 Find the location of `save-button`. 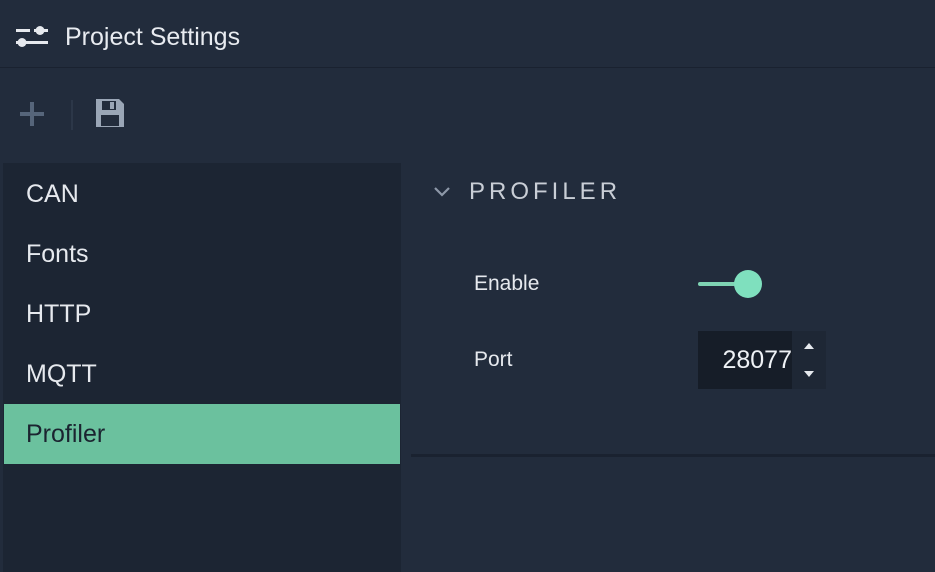

save-button is located at coordinates (110, 113).